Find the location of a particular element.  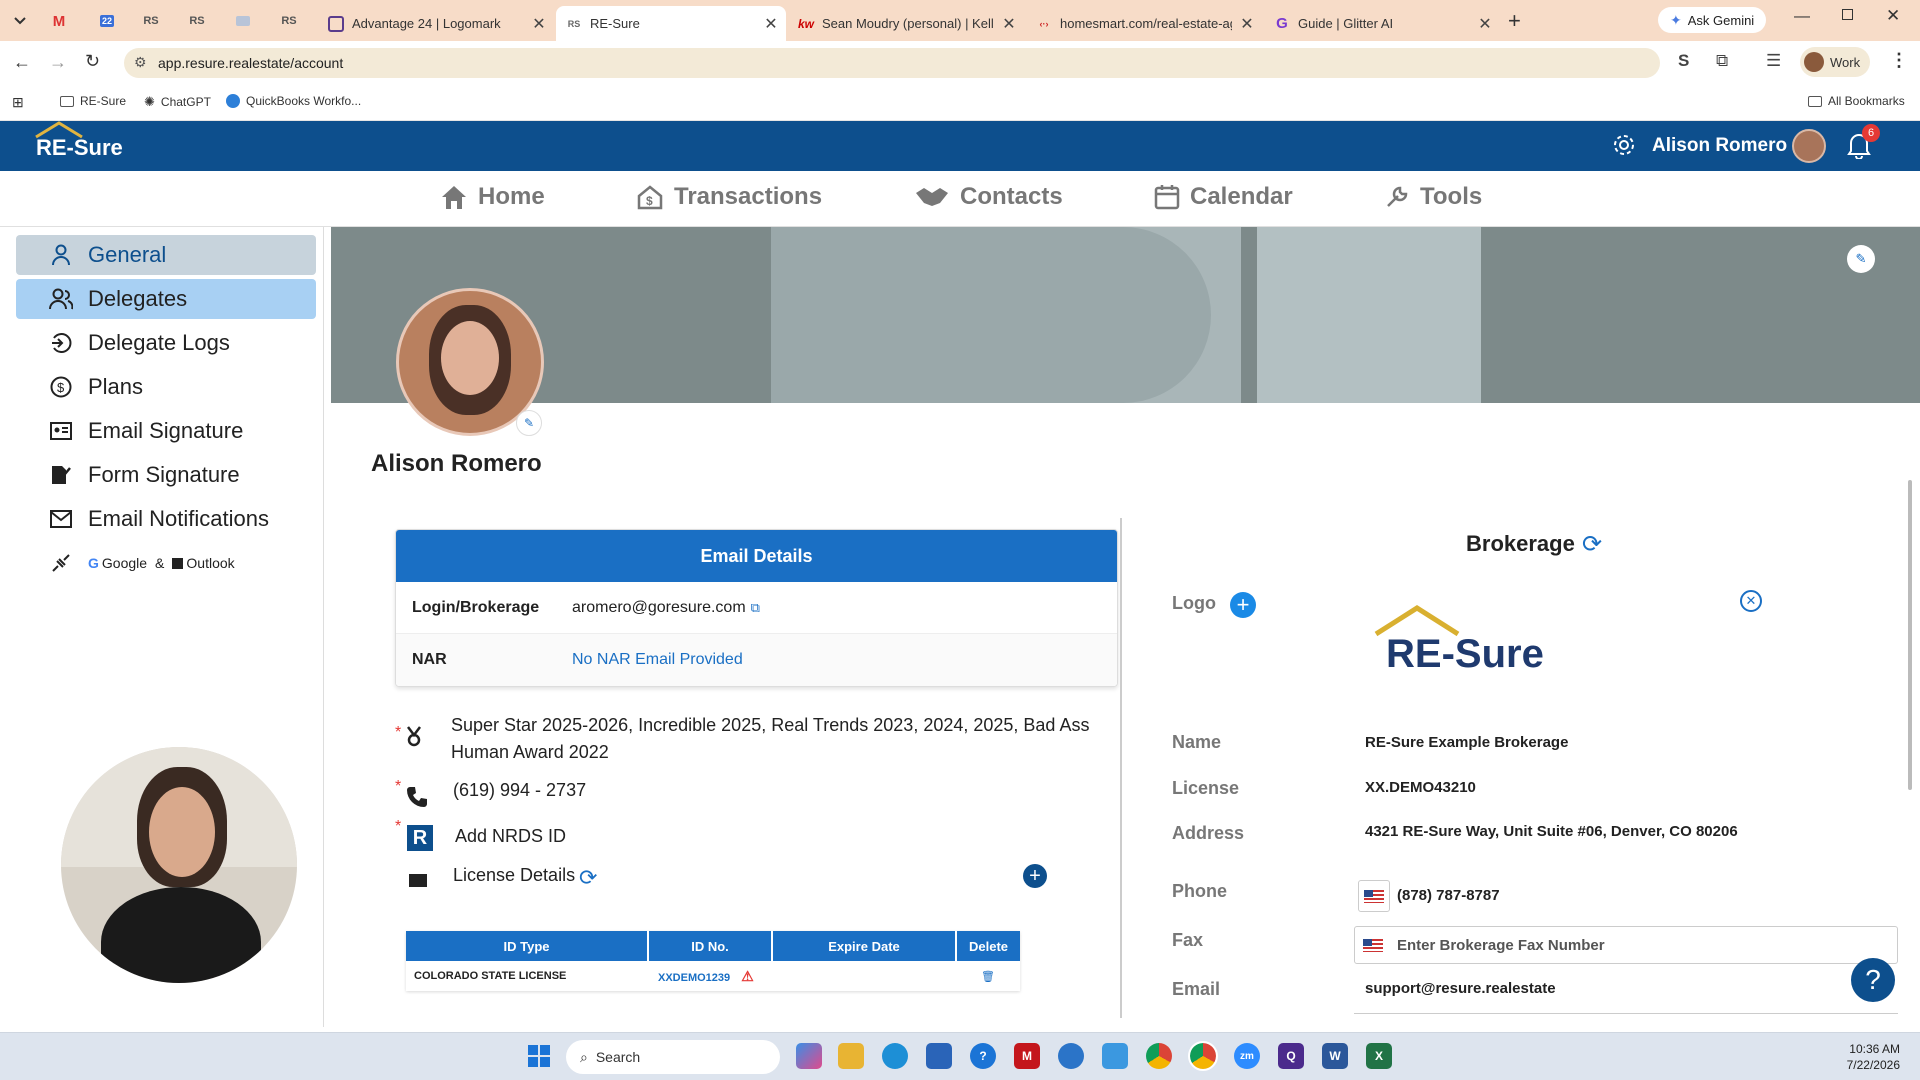

file-explorer-icon is located at coordinates (851, 1056).